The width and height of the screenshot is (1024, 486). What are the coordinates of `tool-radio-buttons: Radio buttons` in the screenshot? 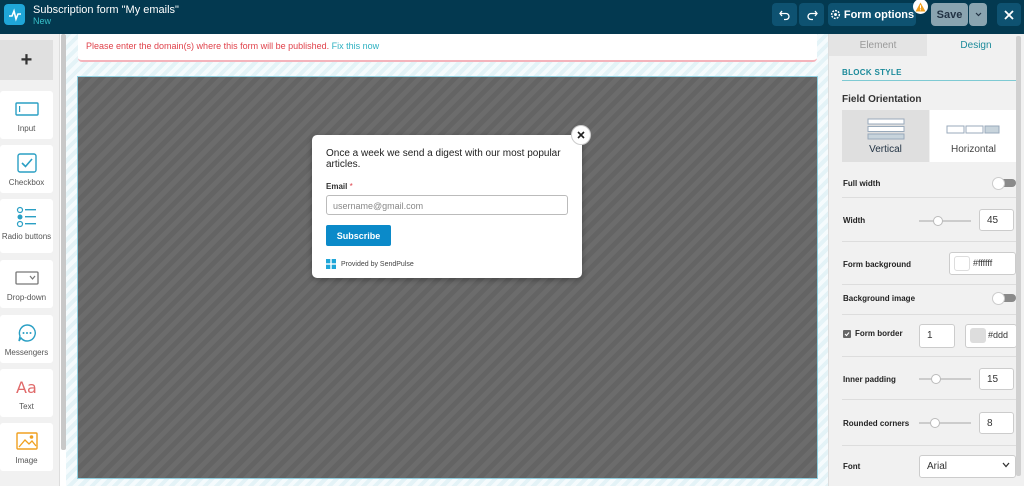 It's located at (26, 226).